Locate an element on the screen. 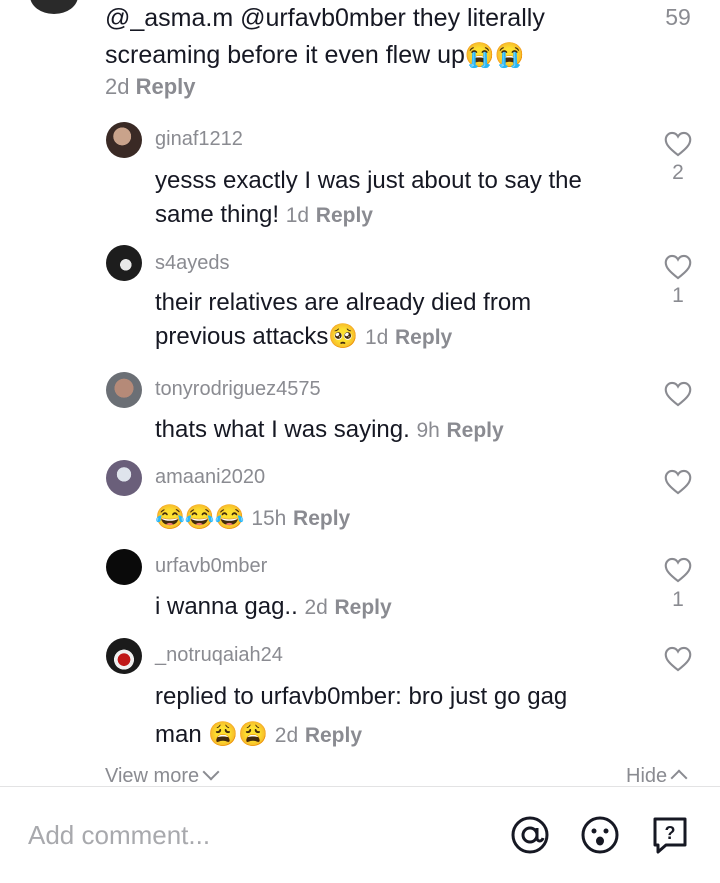 This screenshot has width=720, height=883. comment-emoji: 😩😩 is located at coordinates (238, 734).